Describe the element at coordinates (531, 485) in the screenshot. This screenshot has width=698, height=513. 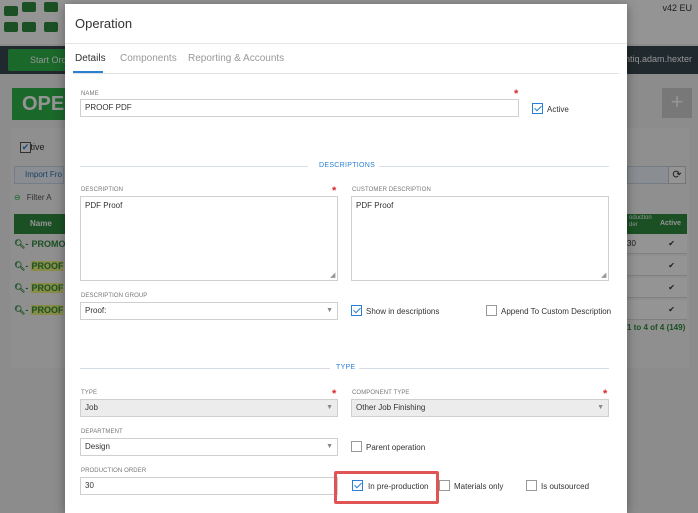
I see `is-outsourced-checkbox` at that location.